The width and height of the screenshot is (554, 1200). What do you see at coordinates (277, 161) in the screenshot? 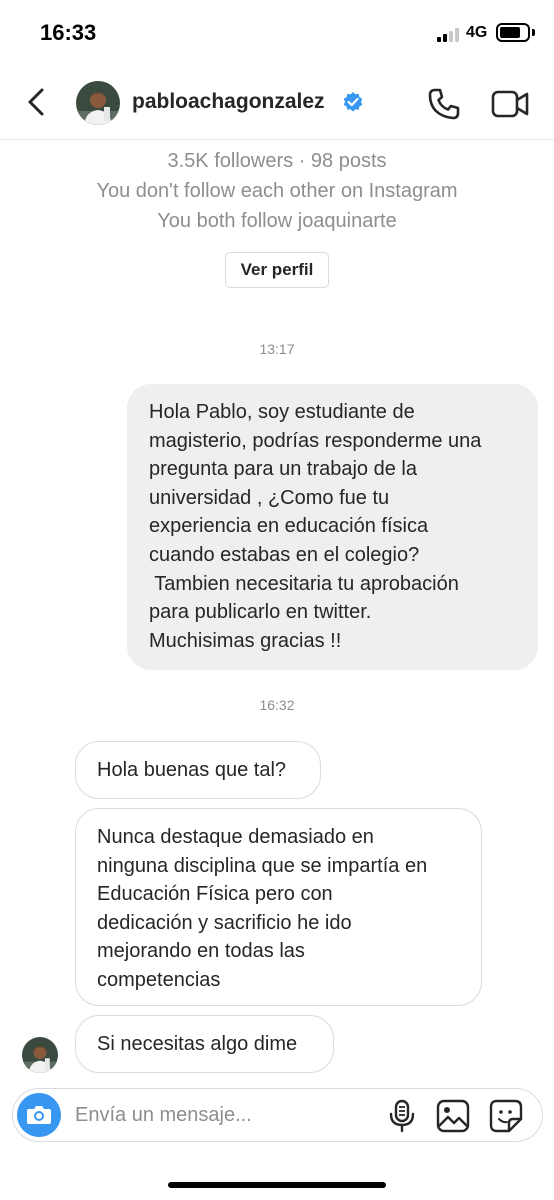
I see `followers-posts-count: 3.5K followers · 98 posts` at bounding box center [277, 161].